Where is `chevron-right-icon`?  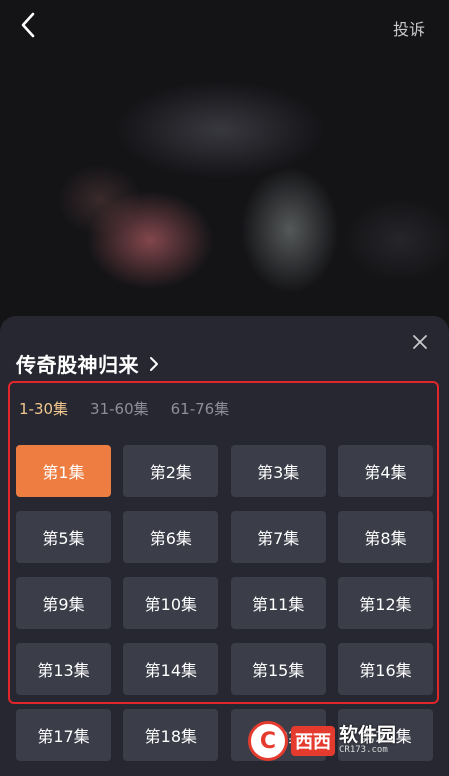 chevron-right-icon is located at coordinates (154, 364).